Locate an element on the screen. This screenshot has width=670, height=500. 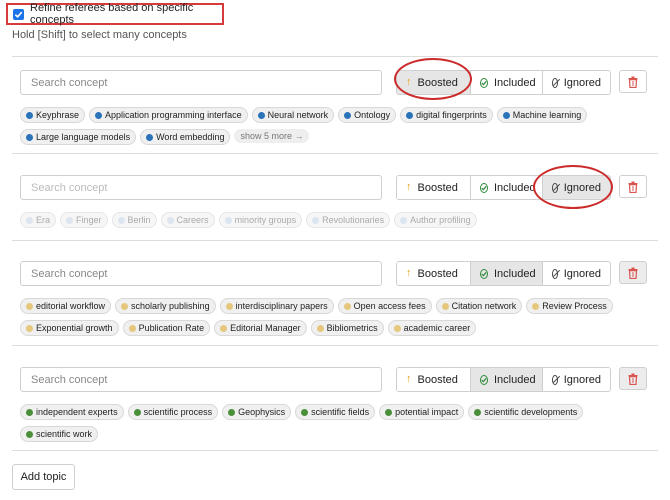
concept-tag: interdisciplinary papers is located at coordinates (276, 306).